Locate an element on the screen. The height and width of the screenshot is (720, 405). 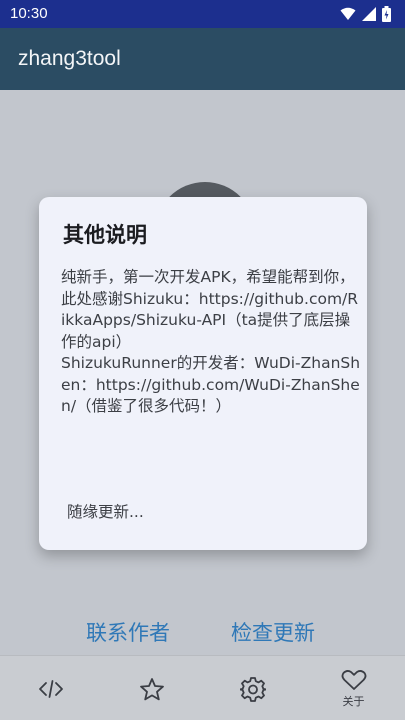
app-bar: zhang3tool is located at coordinates (202, 59).